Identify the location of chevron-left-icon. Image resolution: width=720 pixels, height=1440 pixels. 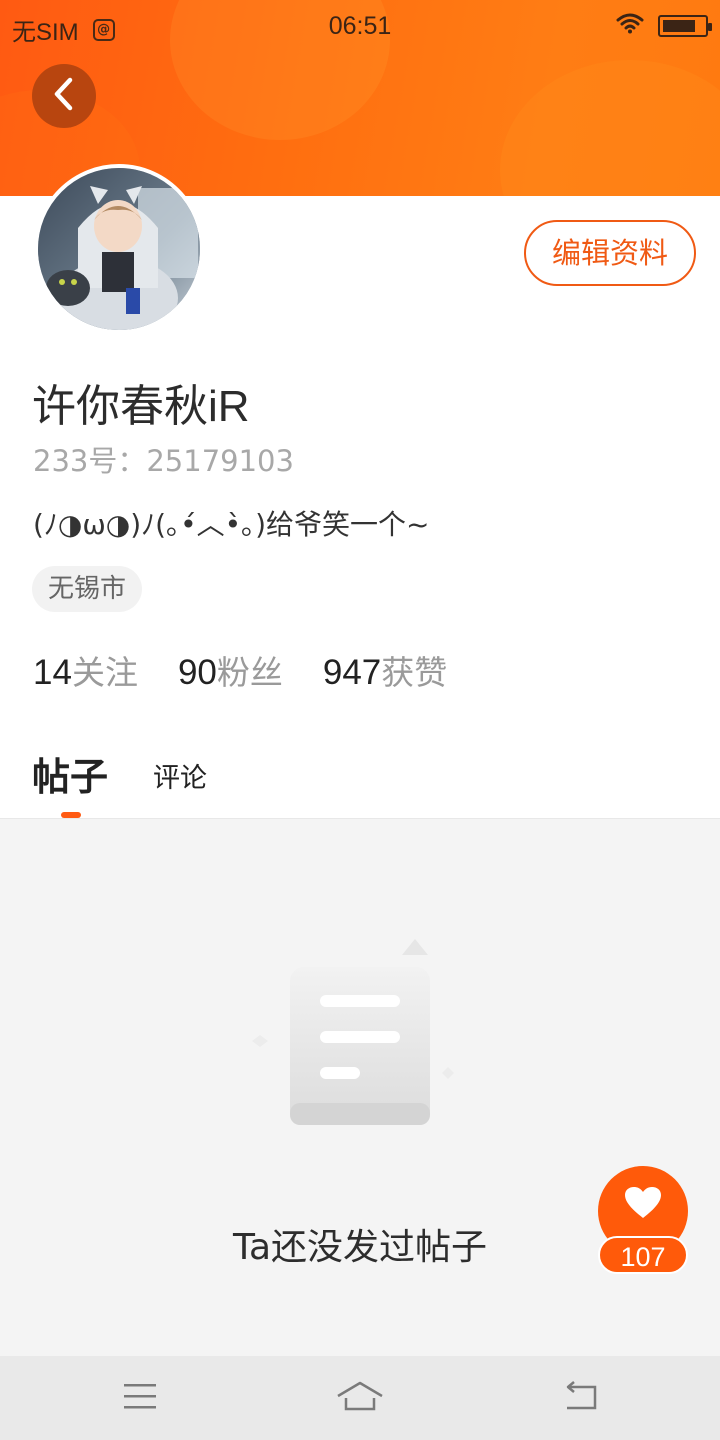
(64, 96).